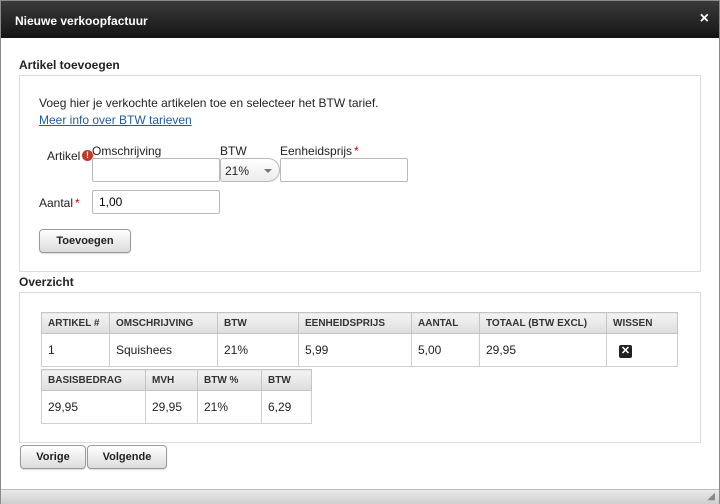 The image size is (720, 504). I want to click on cell-mvh: 29,95, so click(171, 407).